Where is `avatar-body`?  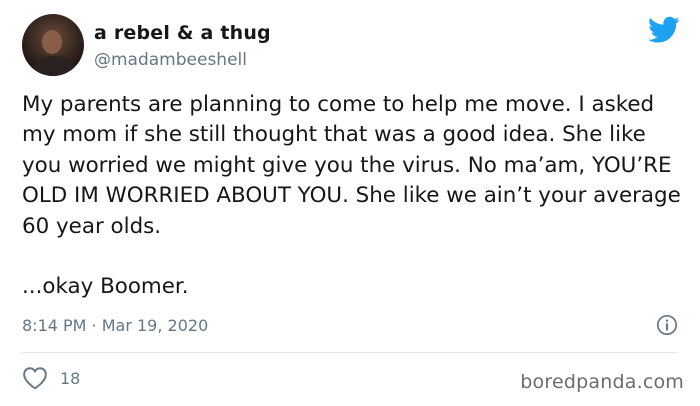 avatar-body is located at coordinates (54, 66).